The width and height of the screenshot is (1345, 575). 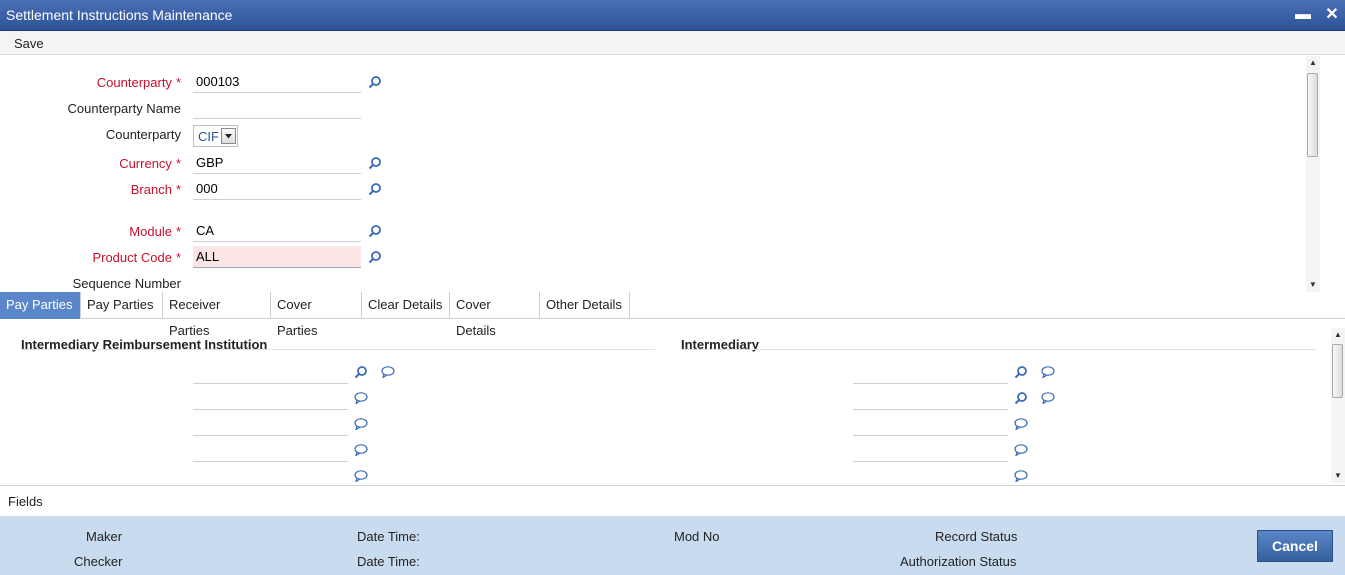 I want to click on window-title: Settlement Instructions Maintenance, so click(x=119, y=15).